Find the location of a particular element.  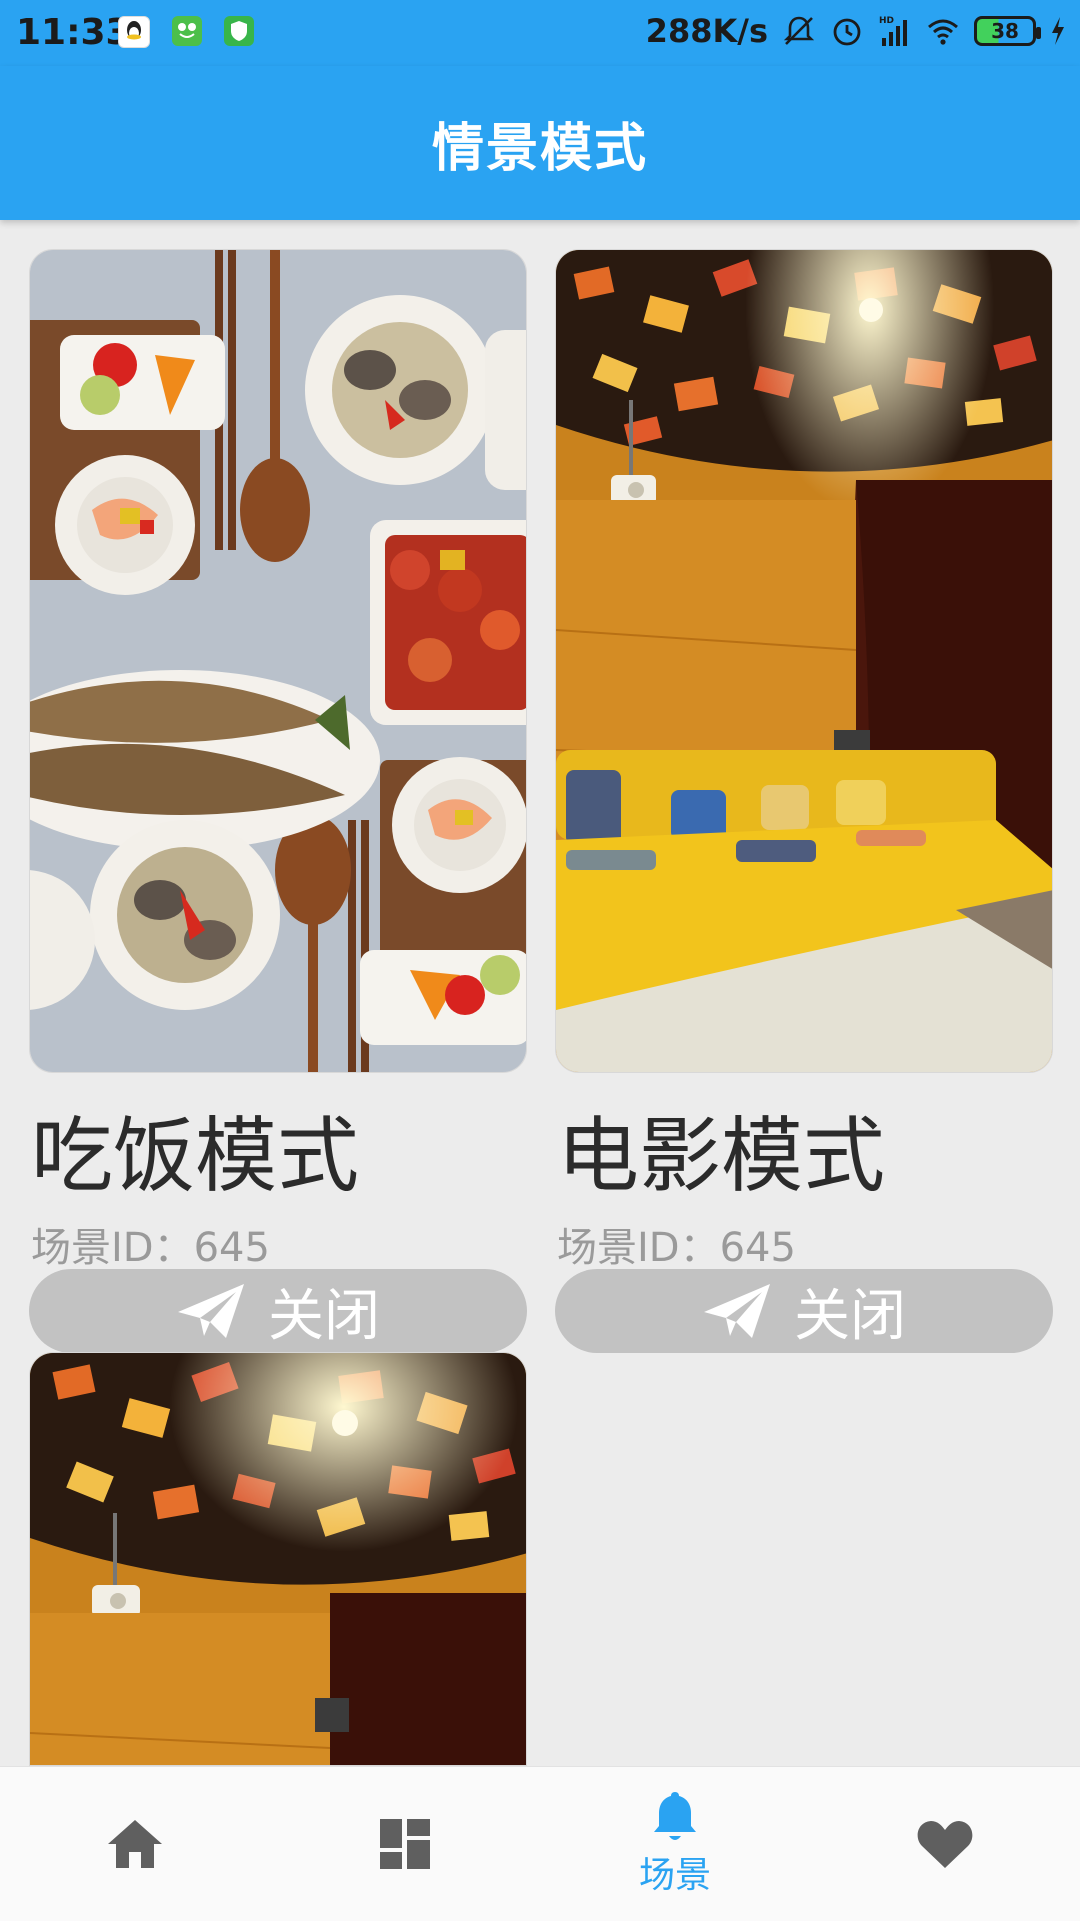

bottom-navigation: 场景 is located at coordinates (540, 1843).